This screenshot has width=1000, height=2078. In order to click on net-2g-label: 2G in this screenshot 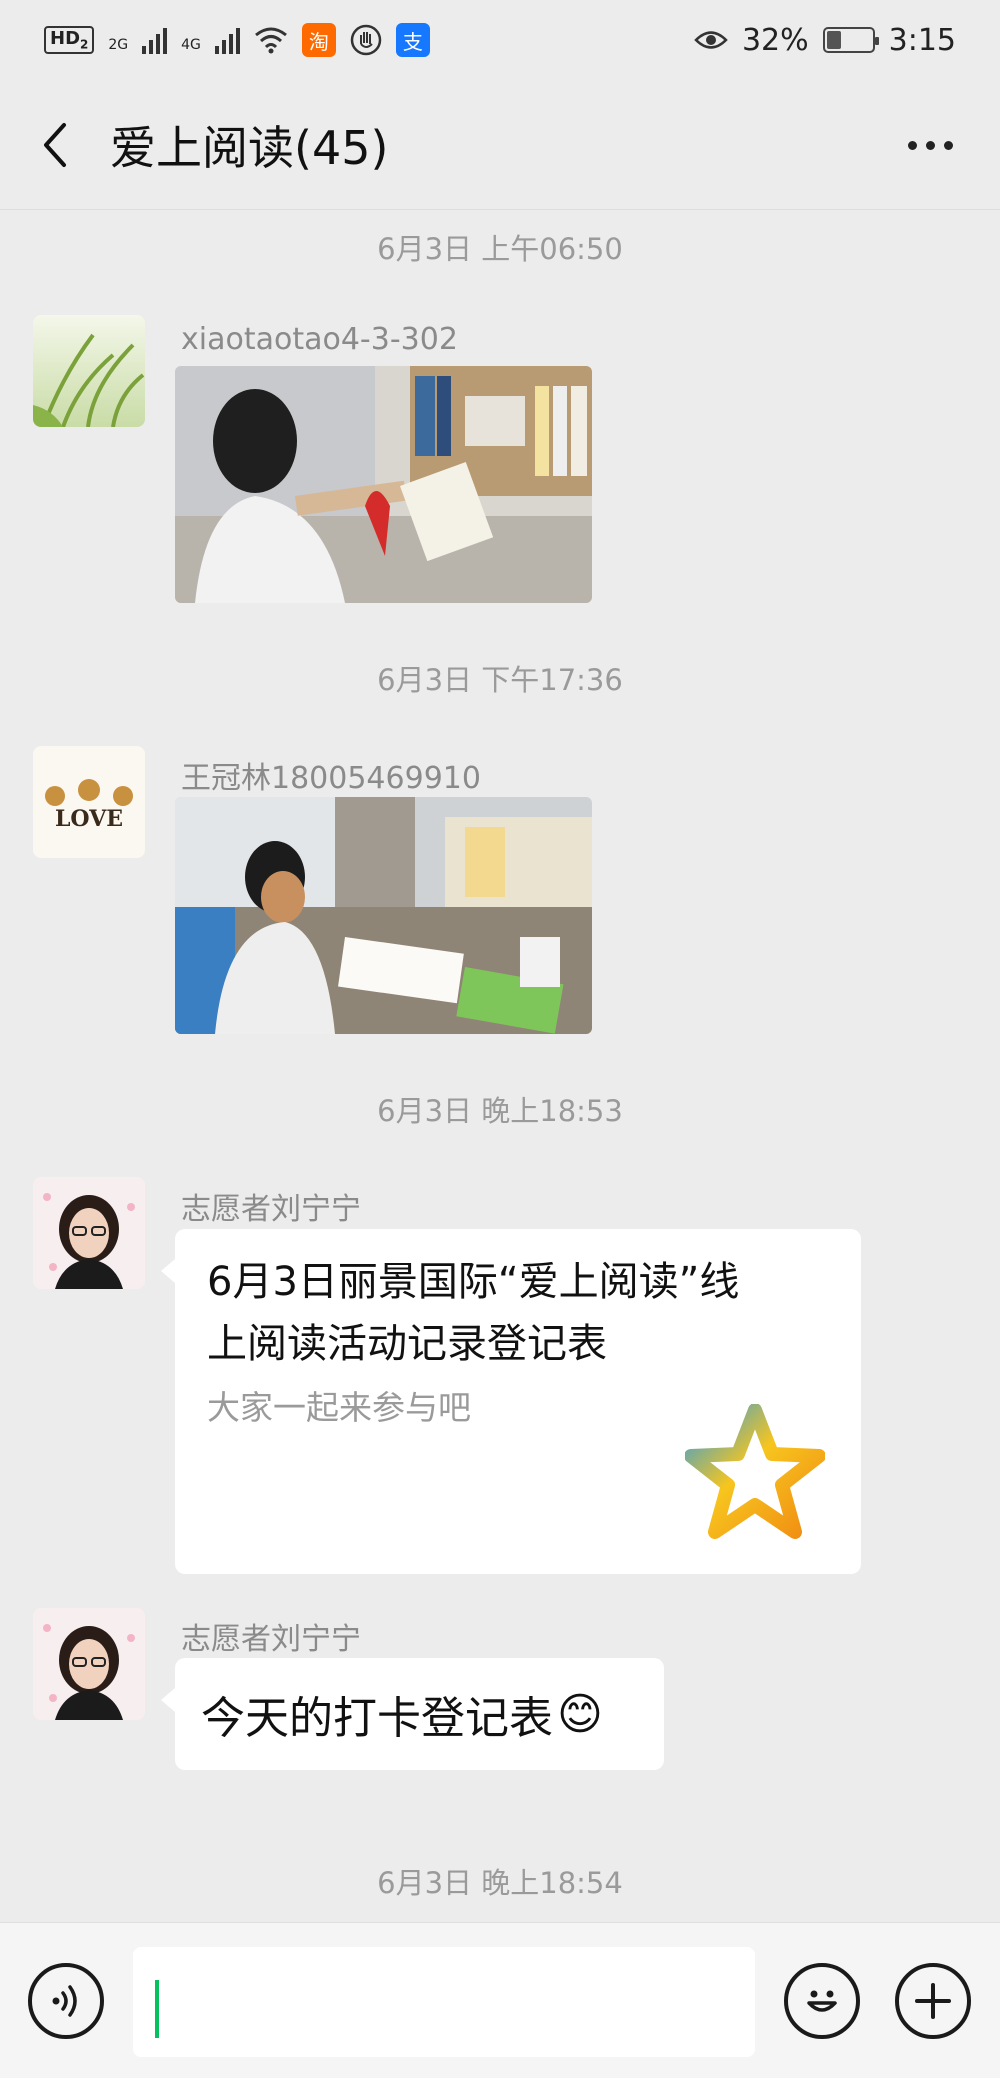, I will do `click(118, 45)`.